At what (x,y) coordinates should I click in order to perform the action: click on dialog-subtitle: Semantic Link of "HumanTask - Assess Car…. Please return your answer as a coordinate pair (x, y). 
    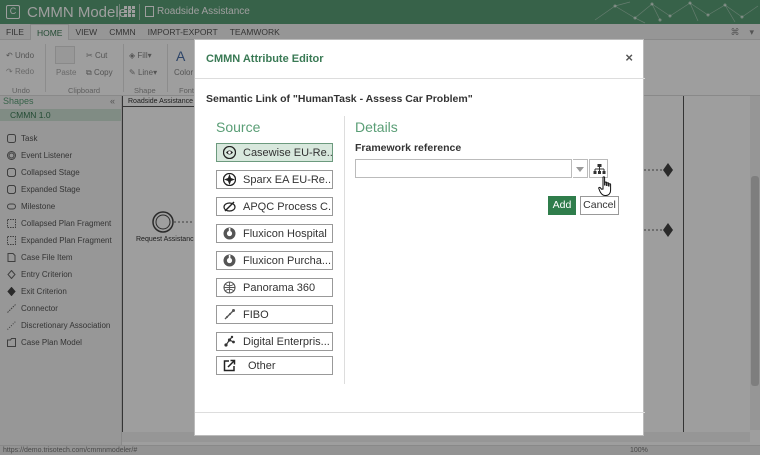
    Looking at the image, I should click on (339, 99).